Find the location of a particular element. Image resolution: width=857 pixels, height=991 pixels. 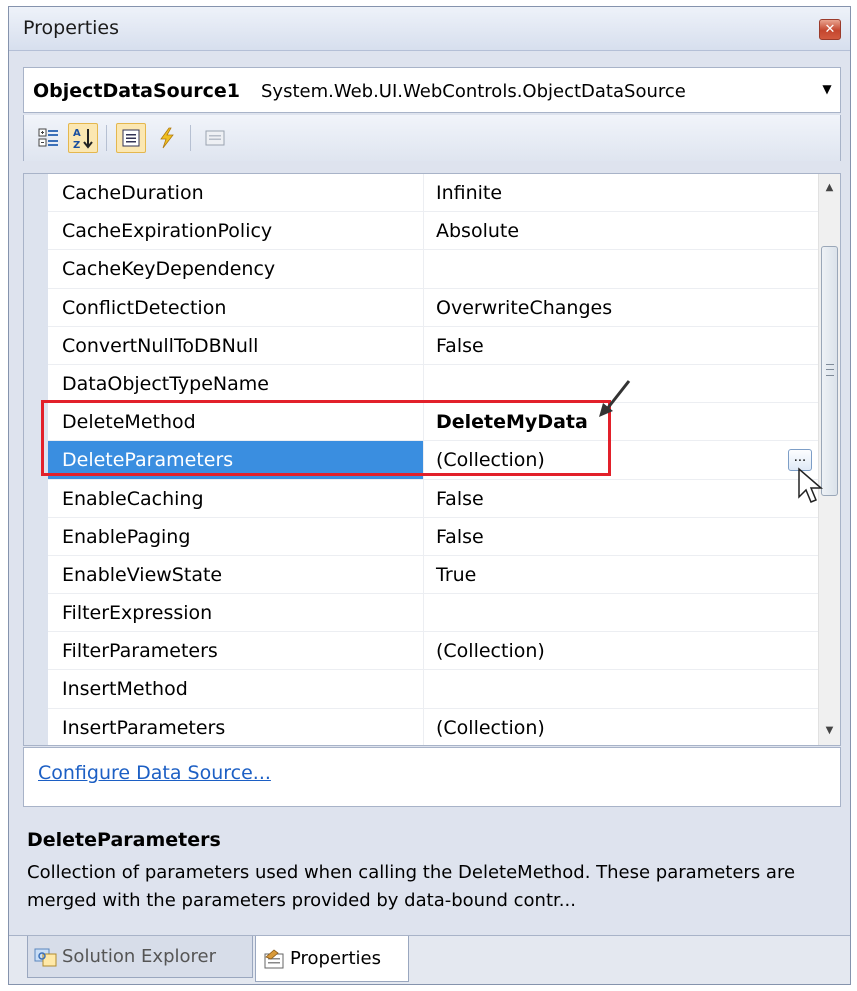

close-icon: ✕ is located at coordinates (830, 29).